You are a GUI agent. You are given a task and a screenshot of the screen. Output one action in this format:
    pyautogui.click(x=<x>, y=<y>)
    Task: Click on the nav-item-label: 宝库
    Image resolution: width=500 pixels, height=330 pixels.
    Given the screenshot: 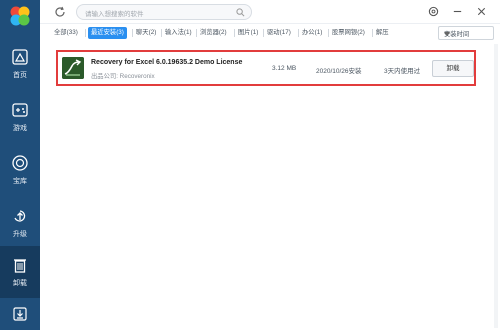 What is the action you would take?
    pyautogui.click(x=20, y=181)
    